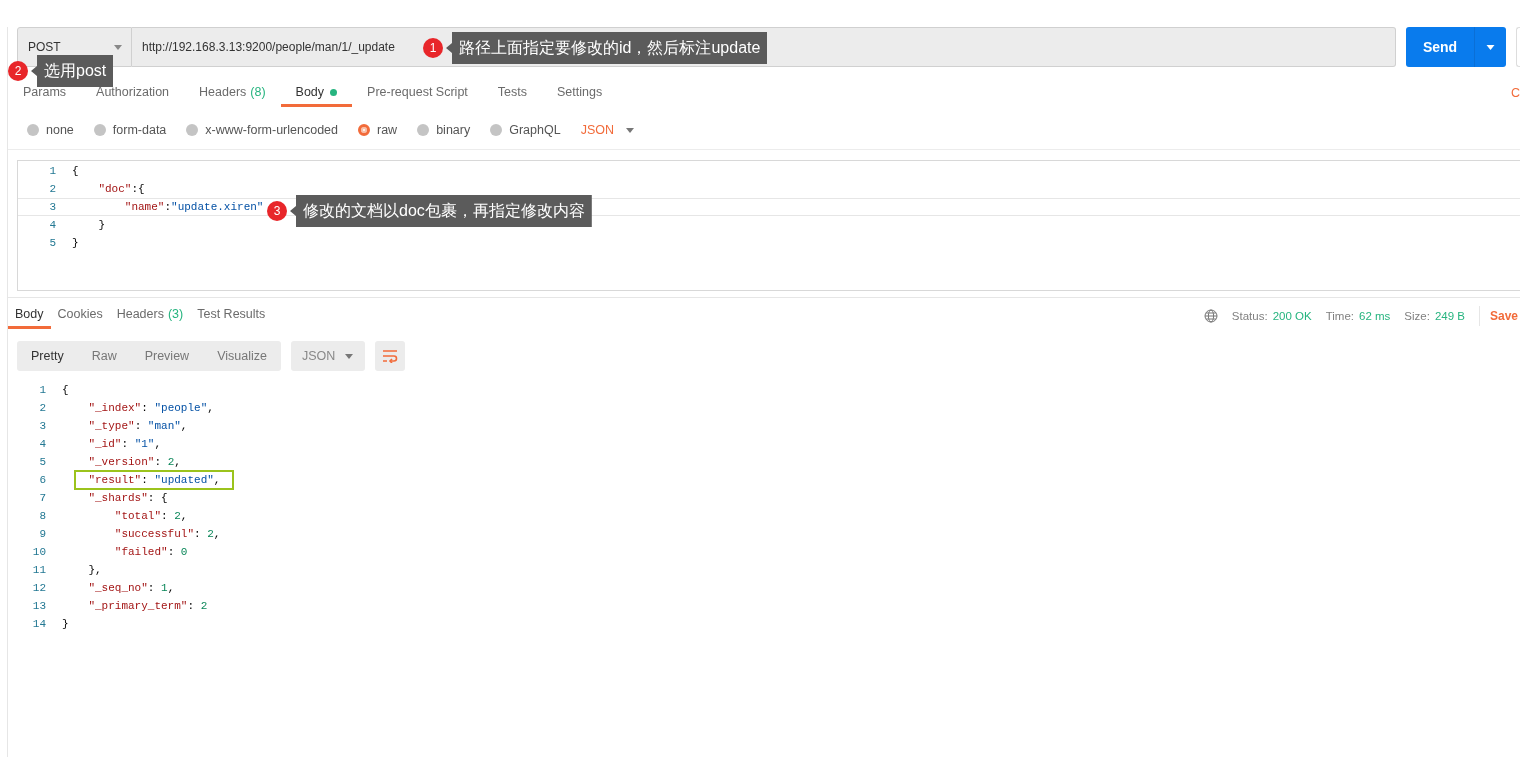 This screenshot has height=757, width=1520. Describe the element at coordinates (151, 516) in the screenshot. I see `code-line: "total": 2,` at that location.